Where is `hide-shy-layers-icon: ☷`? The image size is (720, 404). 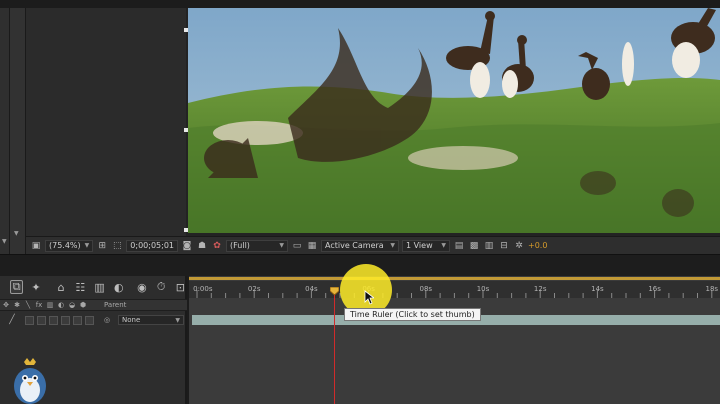
hide-shy-layers-icon: ☷ is located at coordinates (80, 287).